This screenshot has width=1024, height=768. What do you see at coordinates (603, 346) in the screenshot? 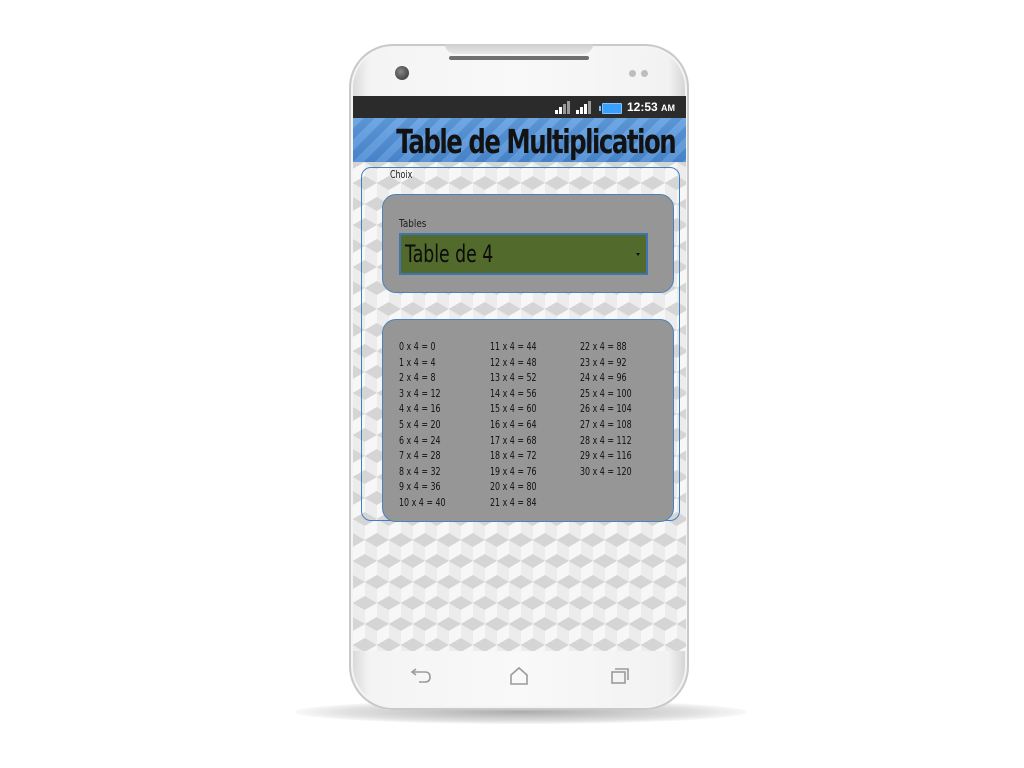
I see `result-row: 22 x 4 = 88` at bounding box center [603, 346].